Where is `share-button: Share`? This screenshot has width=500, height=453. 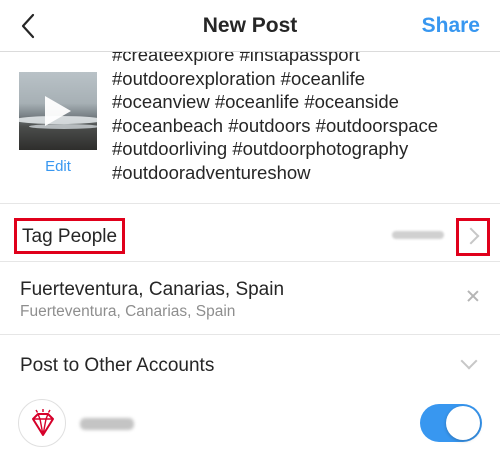 share-button: Share is located at coordinates (451, 26).